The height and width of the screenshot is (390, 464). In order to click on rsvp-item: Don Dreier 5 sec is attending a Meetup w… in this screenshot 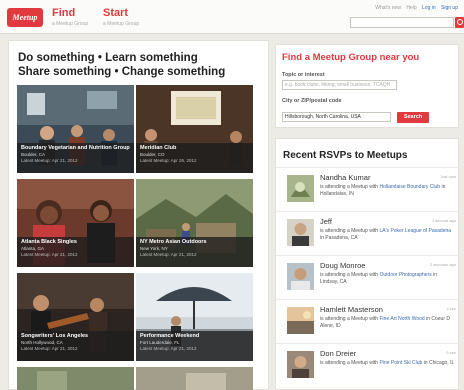, I will do `click(368, 365)`.